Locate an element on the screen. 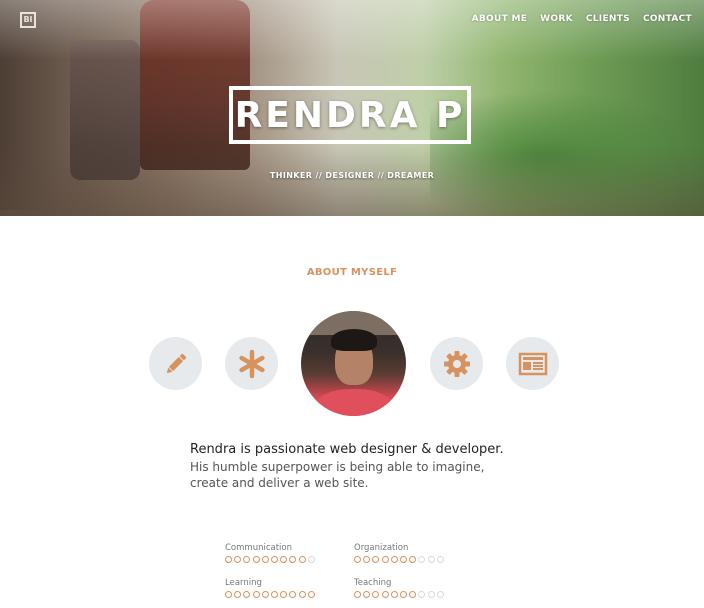 Image resolution: width=704 pixels, height=608 pixels. skill-teaching: Teaching is located at coordinates (399, 588).